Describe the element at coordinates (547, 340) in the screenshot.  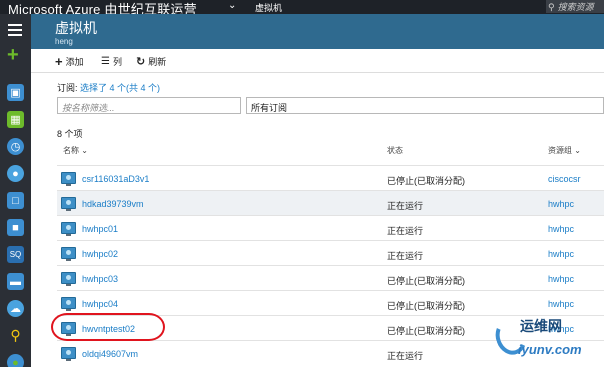
I see `site-watermark: 运维网 iyunv.com` at that location.